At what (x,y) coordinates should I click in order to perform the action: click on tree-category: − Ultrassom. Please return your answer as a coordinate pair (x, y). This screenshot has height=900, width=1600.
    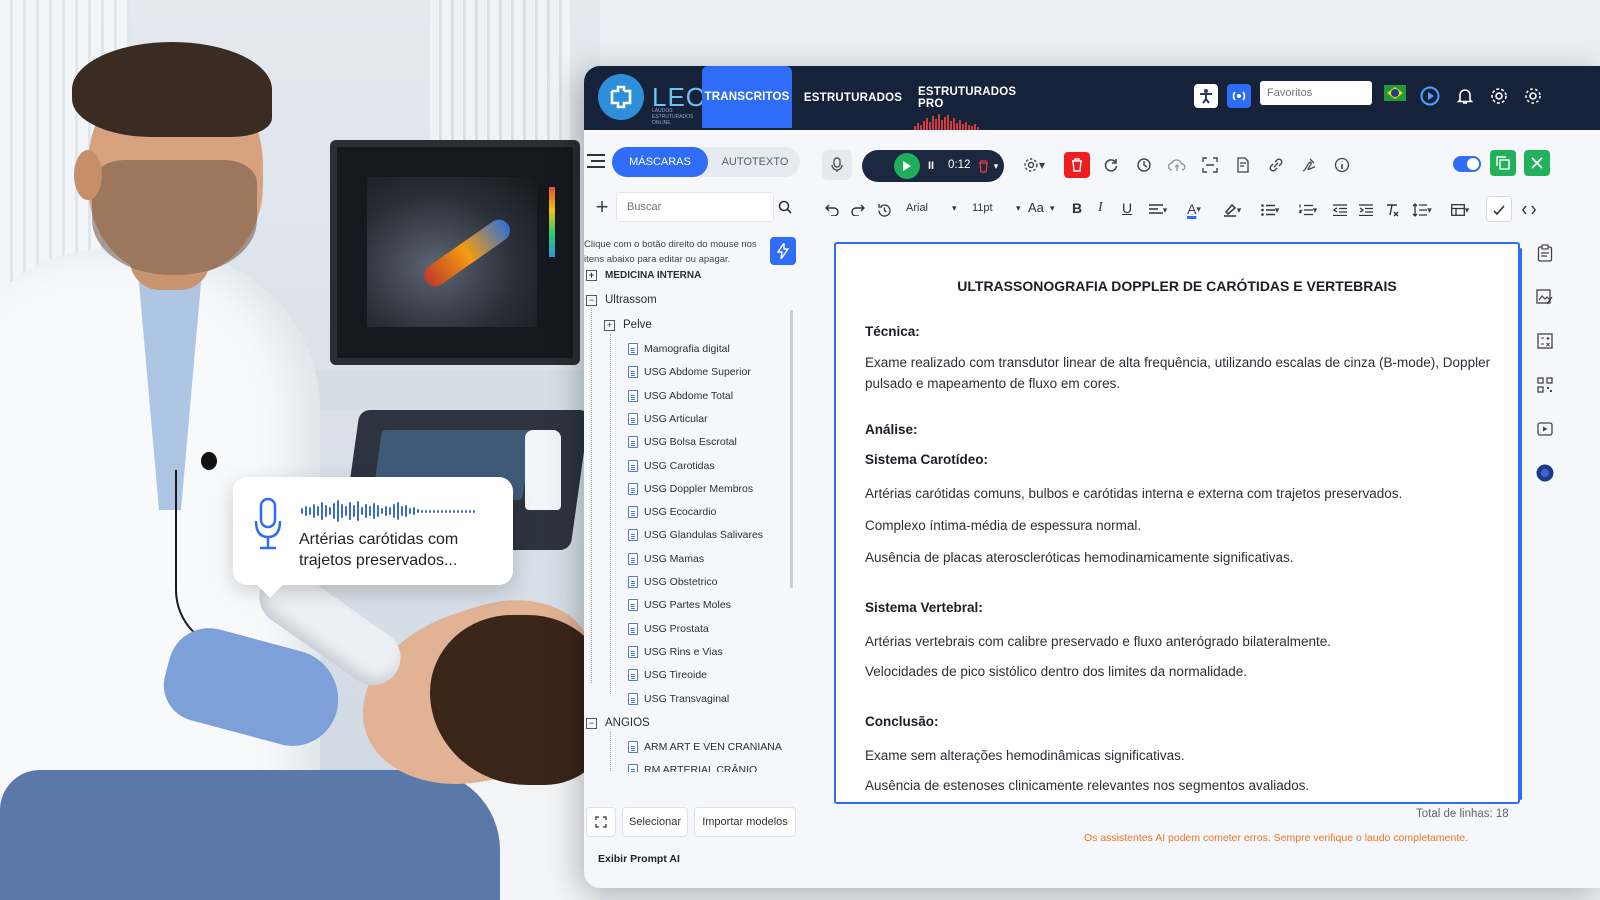
    Looking at the image, I should click on (621, 300).